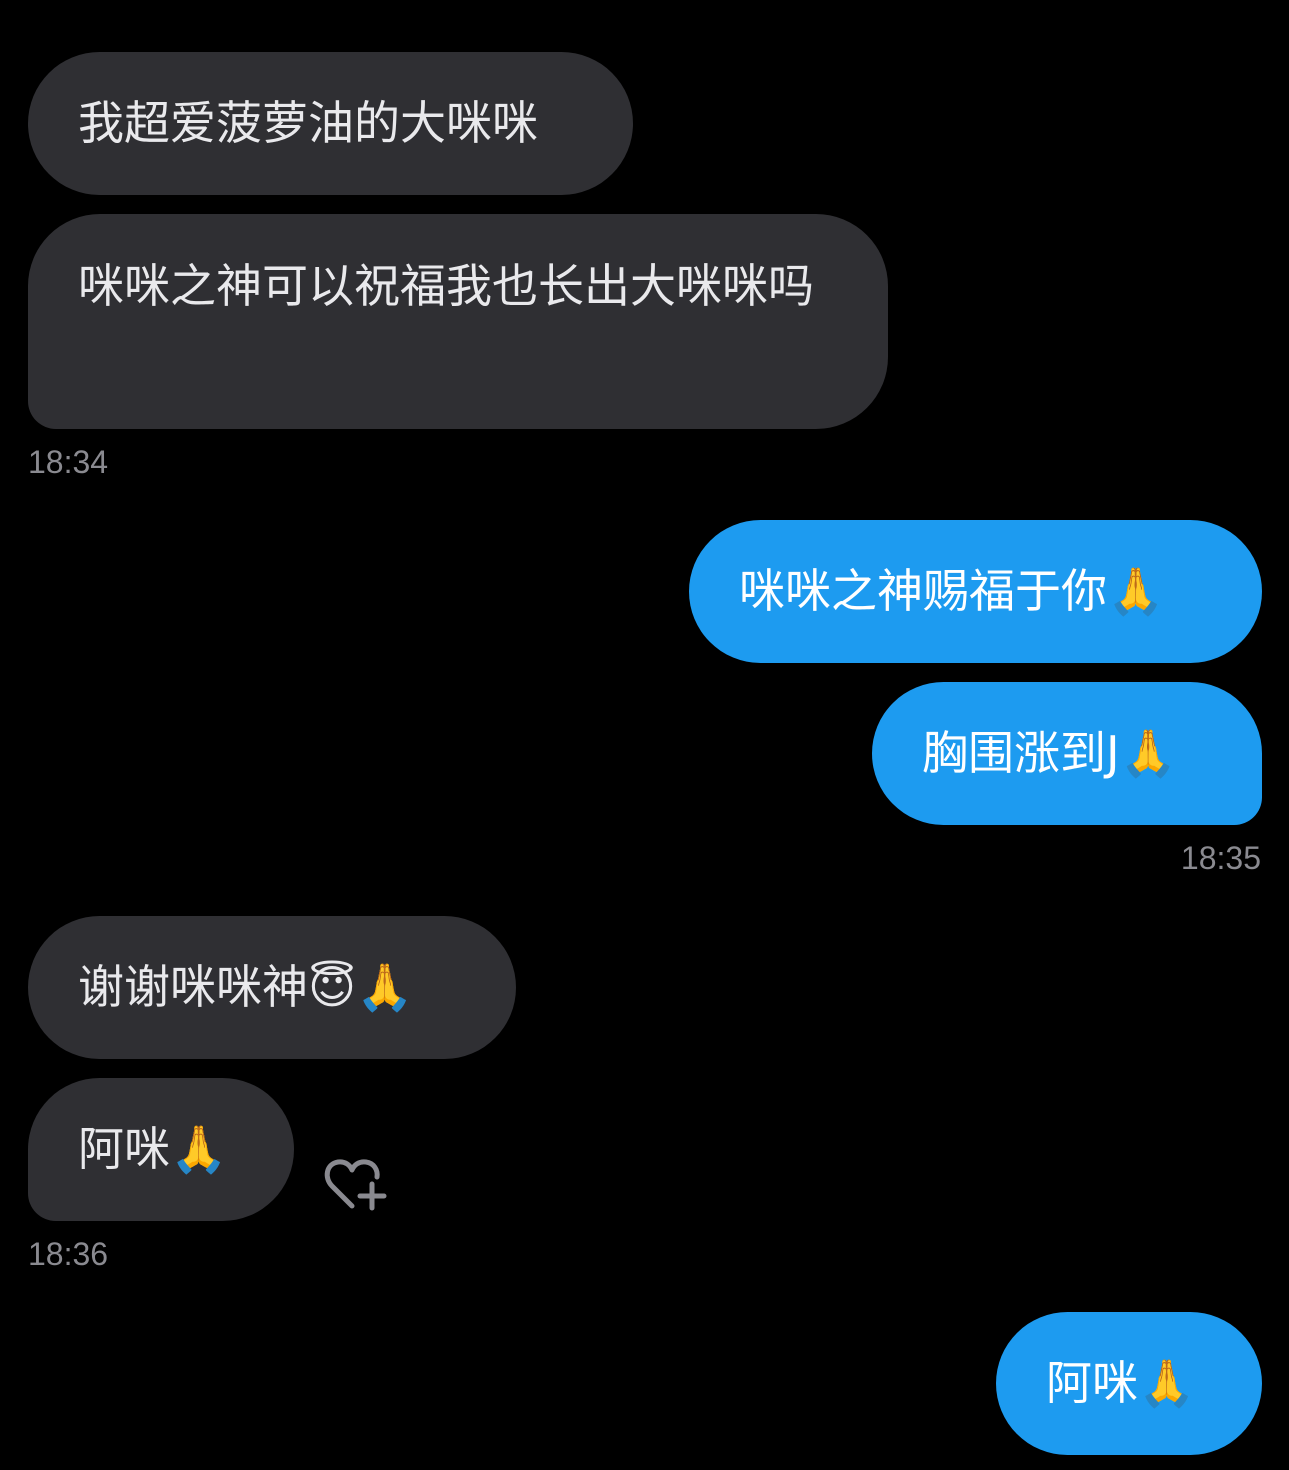  What do you see at coordinates (446, 286) in the screenshot?
I see `message-text: 咪咪之神可以祝福我也长出大咪咪吗` at bounding box center [446, 286].